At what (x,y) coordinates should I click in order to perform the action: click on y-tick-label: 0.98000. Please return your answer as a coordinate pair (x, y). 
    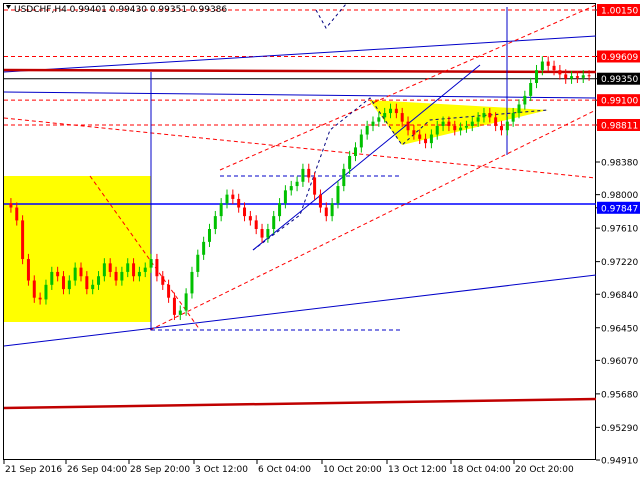
    Looking at the image, I should click on (619, 196).